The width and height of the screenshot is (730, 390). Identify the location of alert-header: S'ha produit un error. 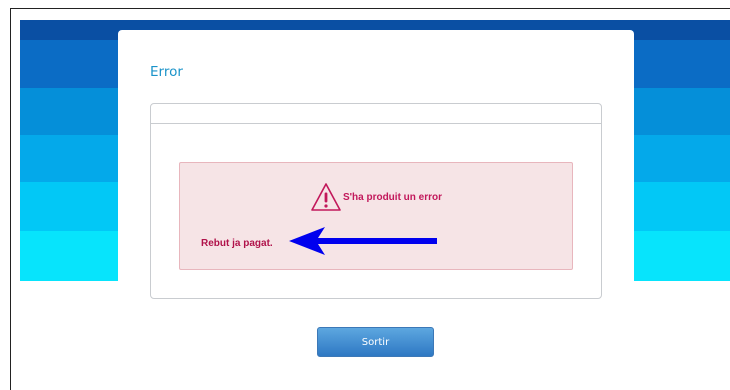
(376, 197).